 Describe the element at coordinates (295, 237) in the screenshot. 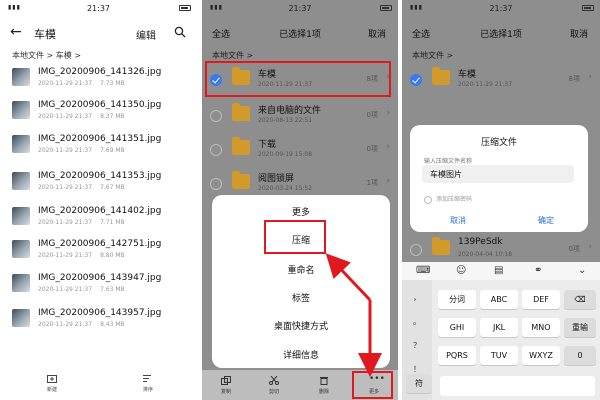

I see `highlight-compress-item` at that location.